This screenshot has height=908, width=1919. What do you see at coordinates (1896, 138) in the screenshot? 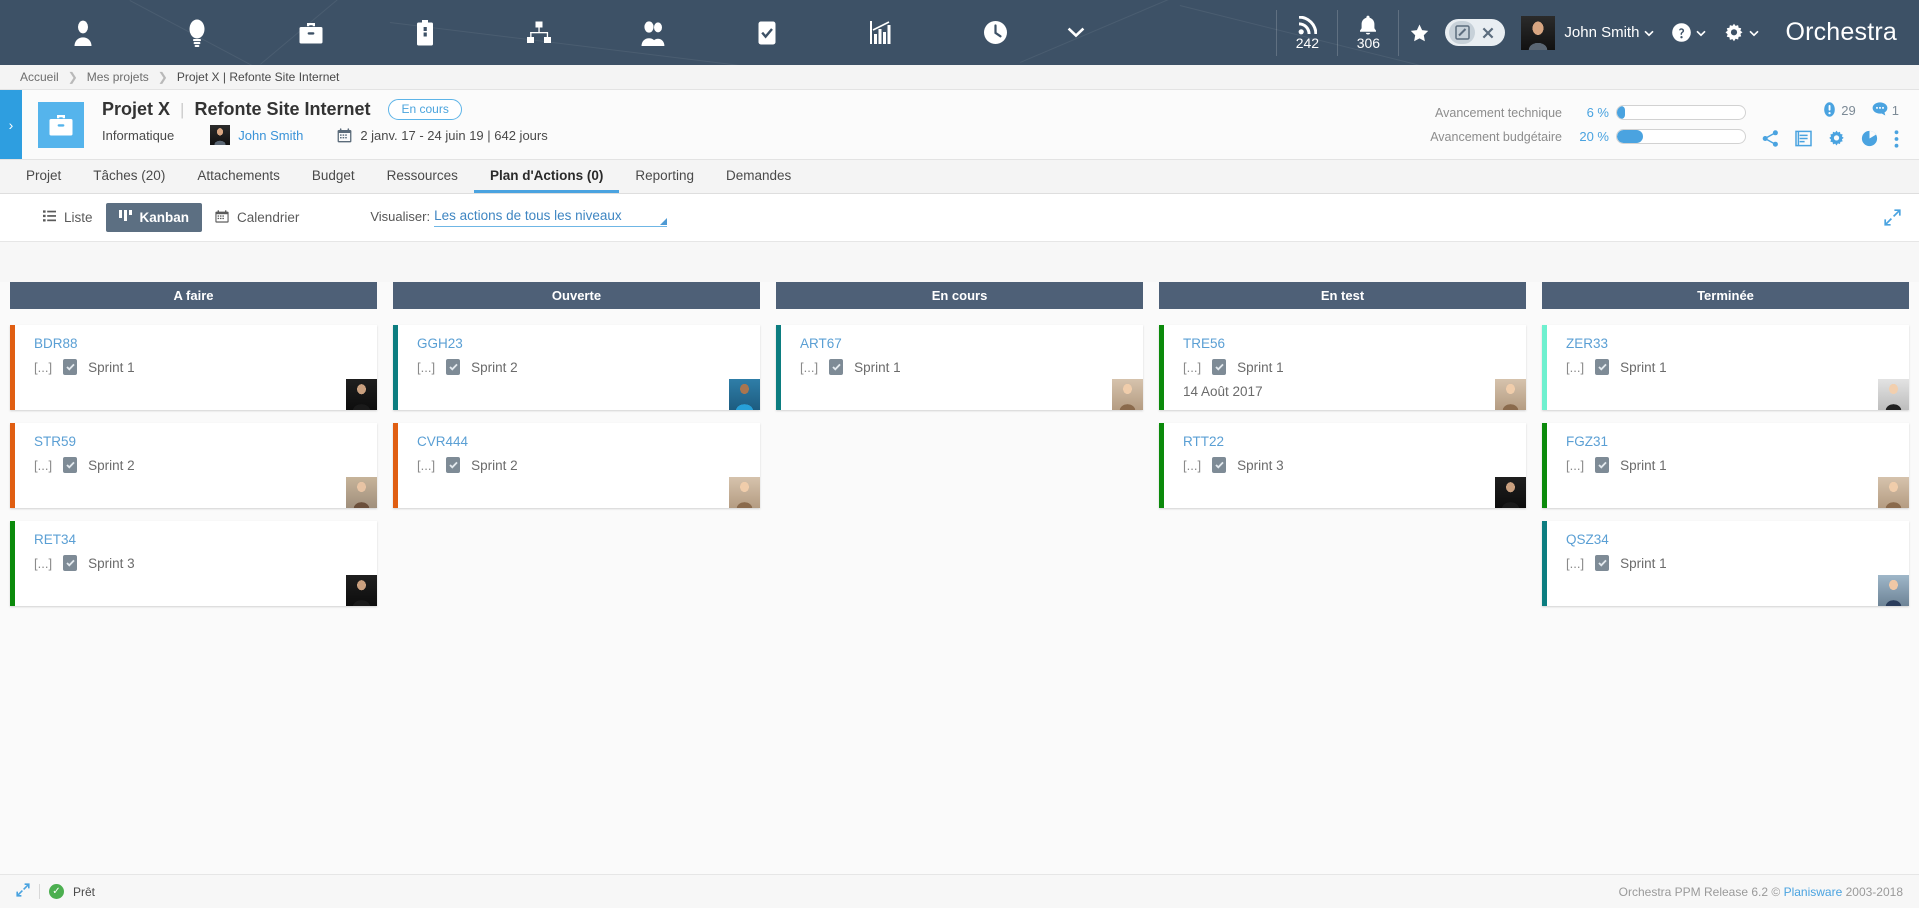
I see `more-options-icon` at bounding box center [1896, 138].